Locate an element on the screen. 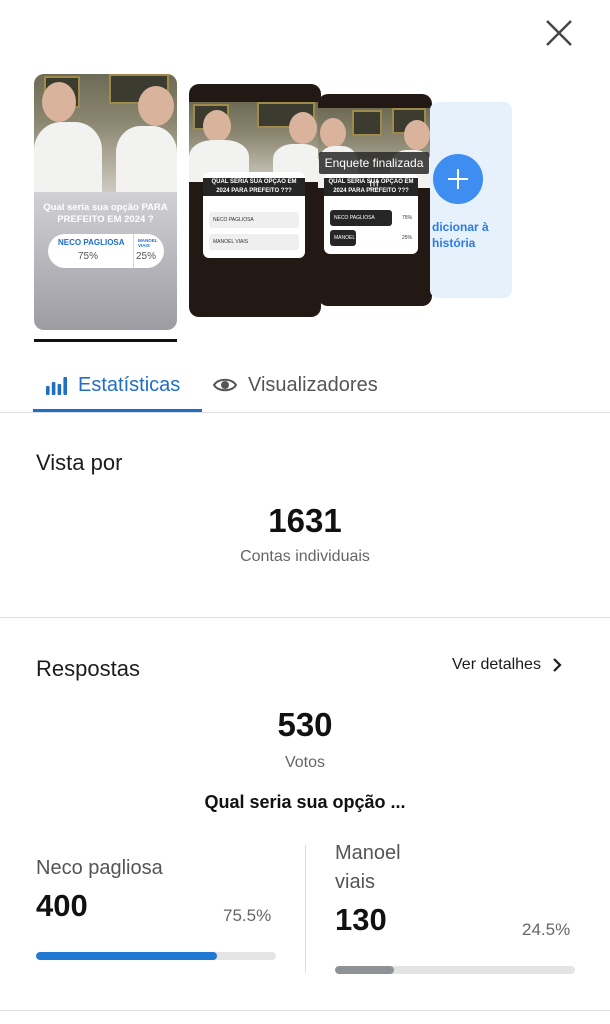  view-details-label: Ver detalhes is located at coordinates (496, 664).